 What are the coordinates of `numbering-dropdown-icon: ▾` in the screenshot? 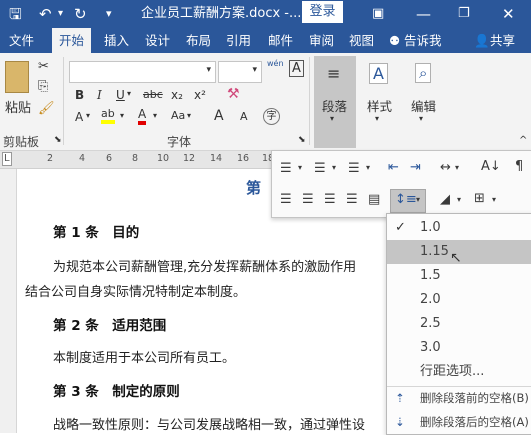 It's located at (334, 167).